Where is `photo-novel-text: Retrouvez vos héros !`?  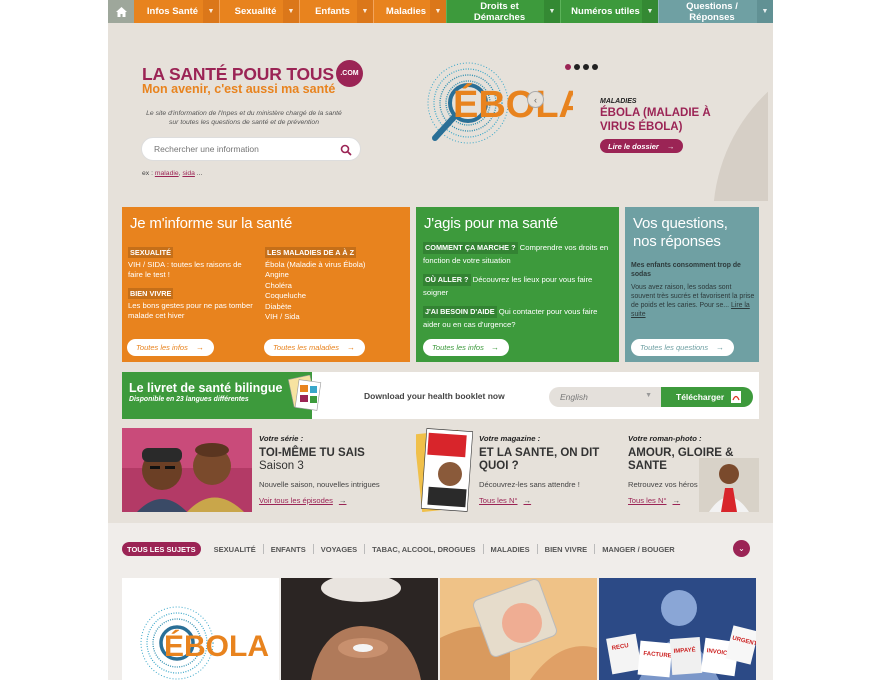 photo-novel-text: Retrouvez vos héros ! is located at coordinates (665, 484).